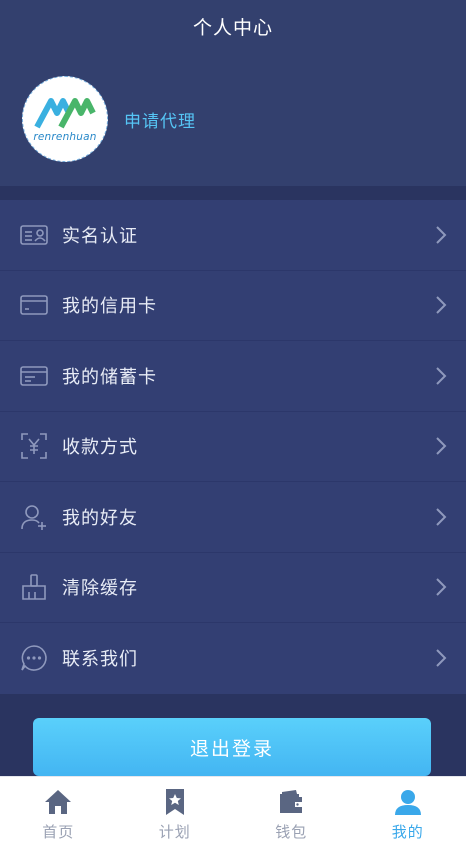  I want to click on chat-icon, so click(34, 658).